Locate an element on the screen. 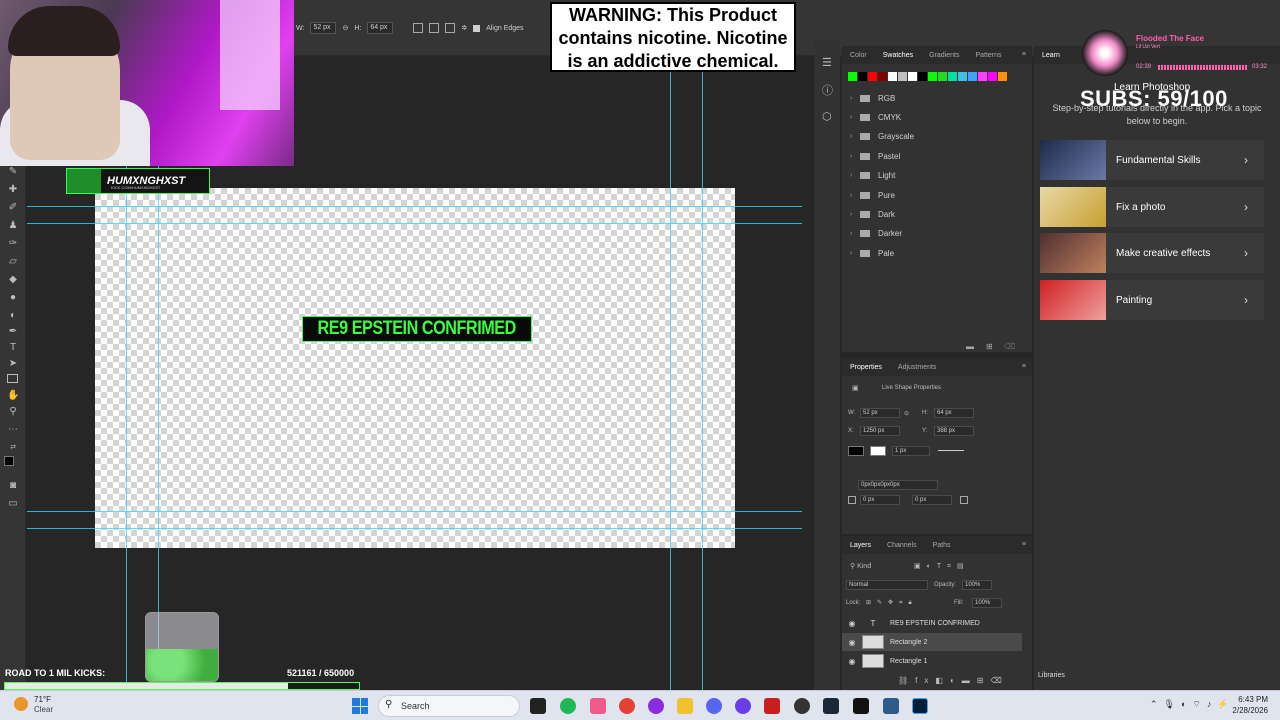 This screenshot has width=1280, height=720. discord-icon is located at coordinates (714, 706).